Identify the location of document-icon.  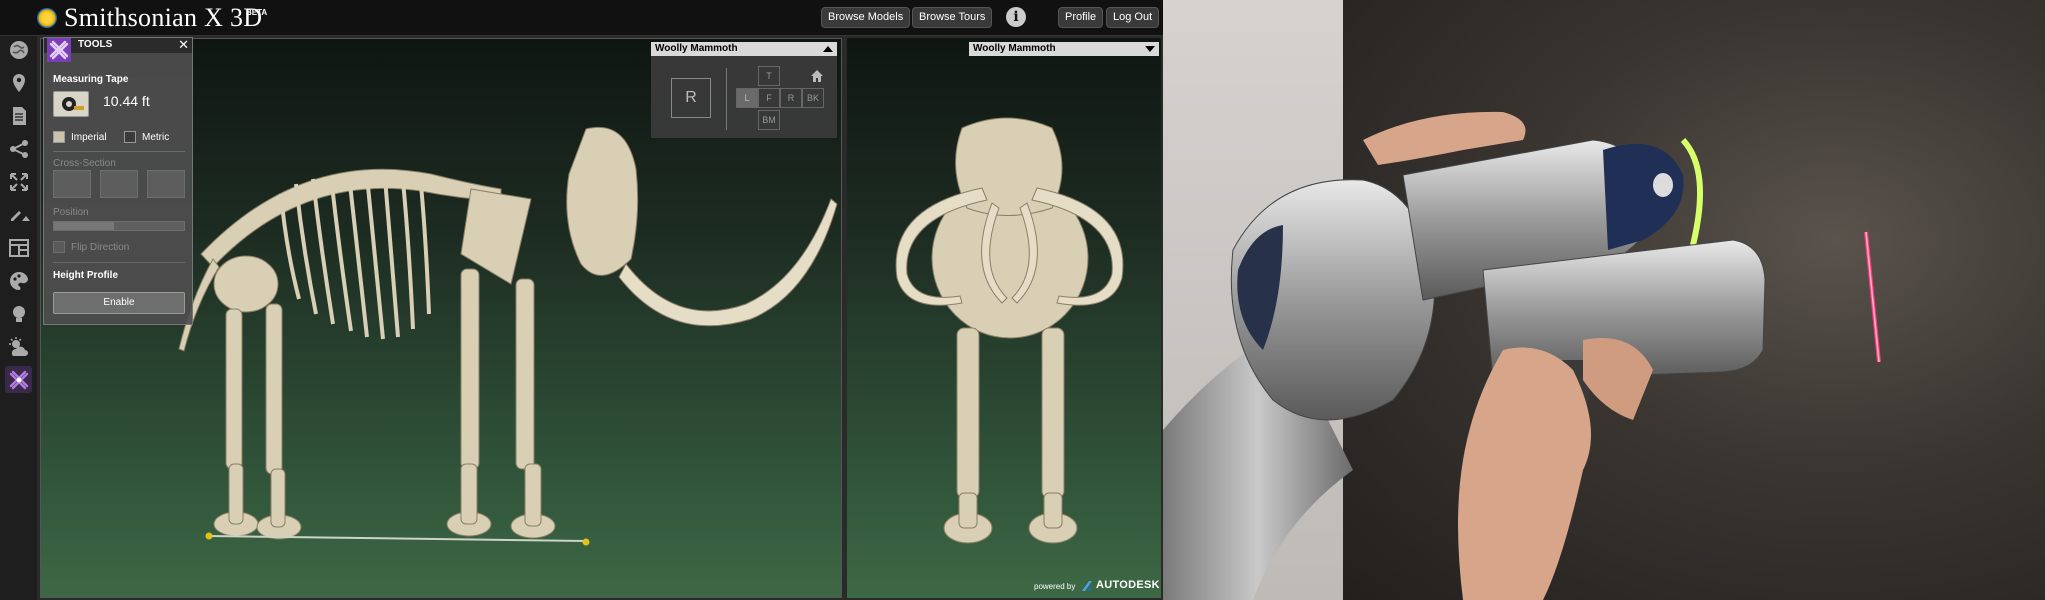
(18, 115).